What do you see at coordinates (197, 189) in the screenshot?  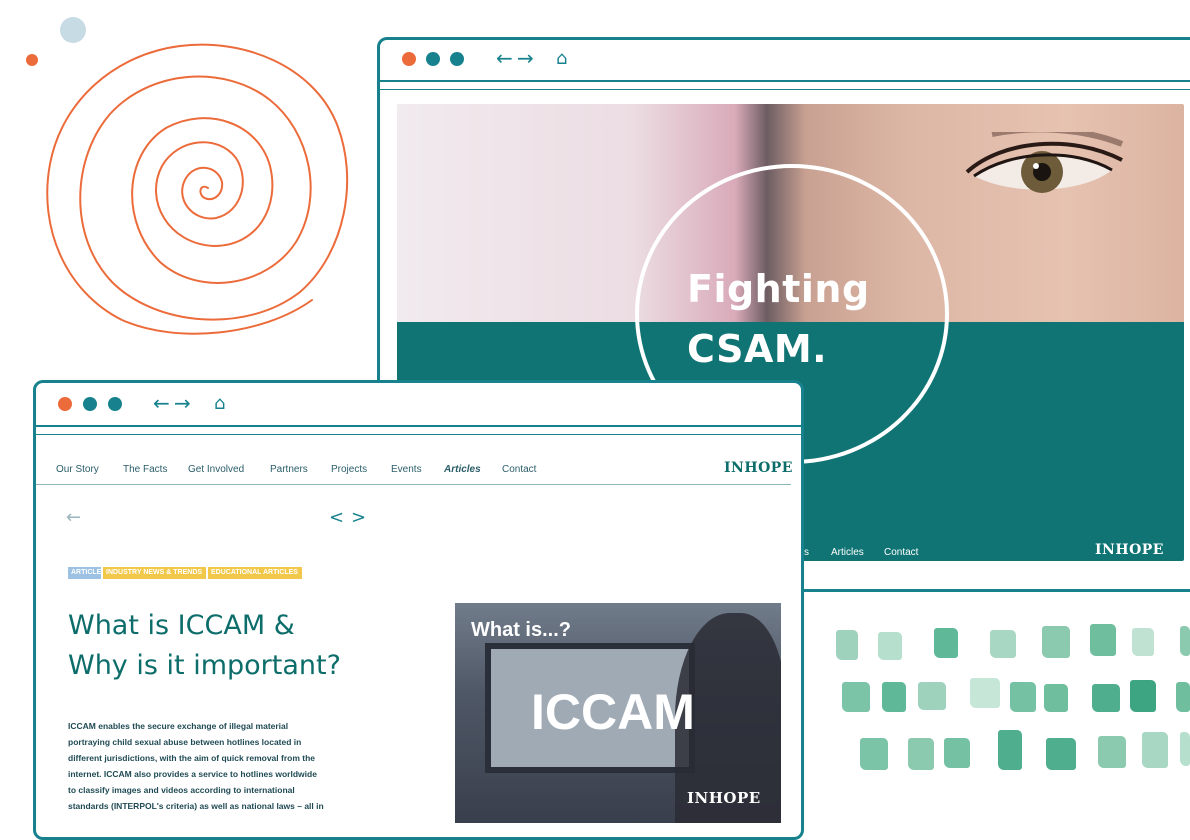 I see `spiral-doodle` at bounding box center [197, 189].